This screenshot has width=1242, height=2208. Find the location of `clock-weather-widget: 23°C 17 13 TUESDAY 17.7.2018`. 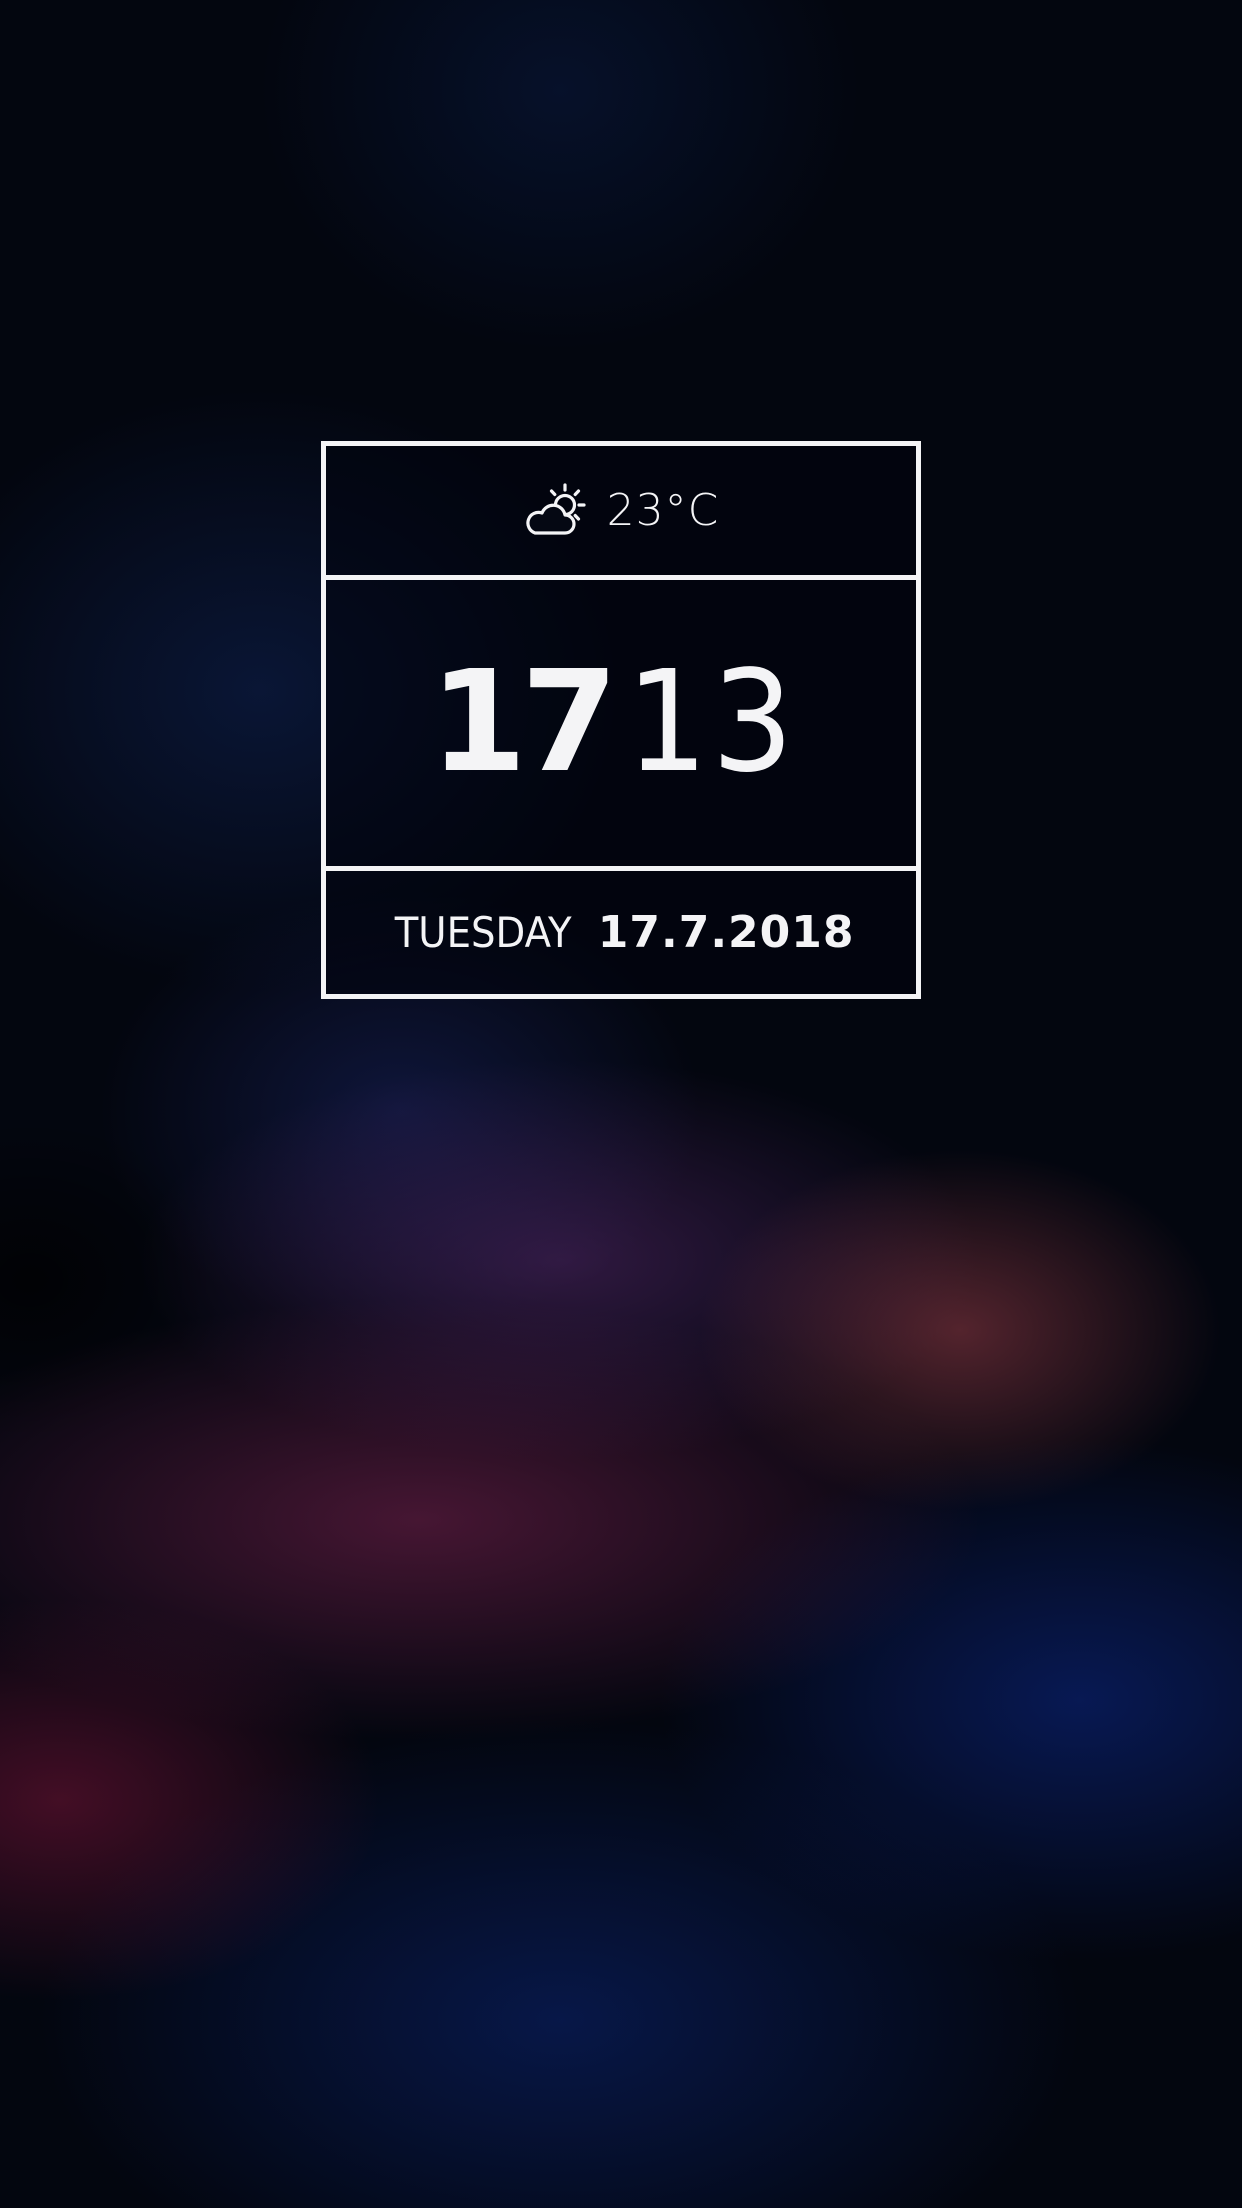

clock-weather-widget: 23°C 17 13 TUESDAY 17.7.2018 is located at coordinates (621, 720).